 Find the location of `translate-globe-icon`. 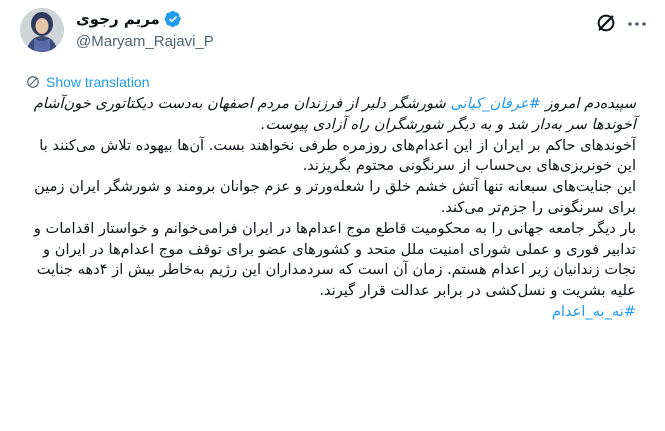

translate-globe-icon is located at coordinates (33, 82).